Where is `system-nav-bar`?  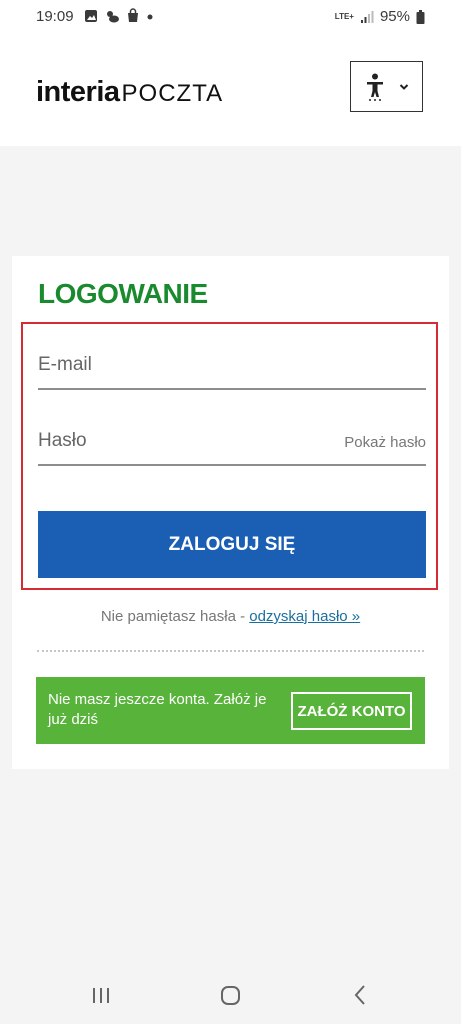 system-nav-bar is located at coordinates (230, 997).